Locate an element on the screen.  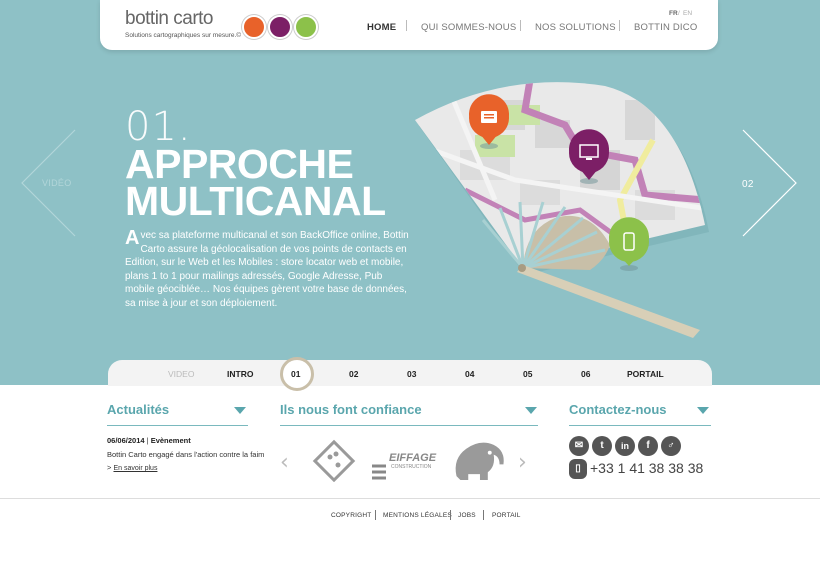
news-type: Evènement is located at coordinates (170, 440).